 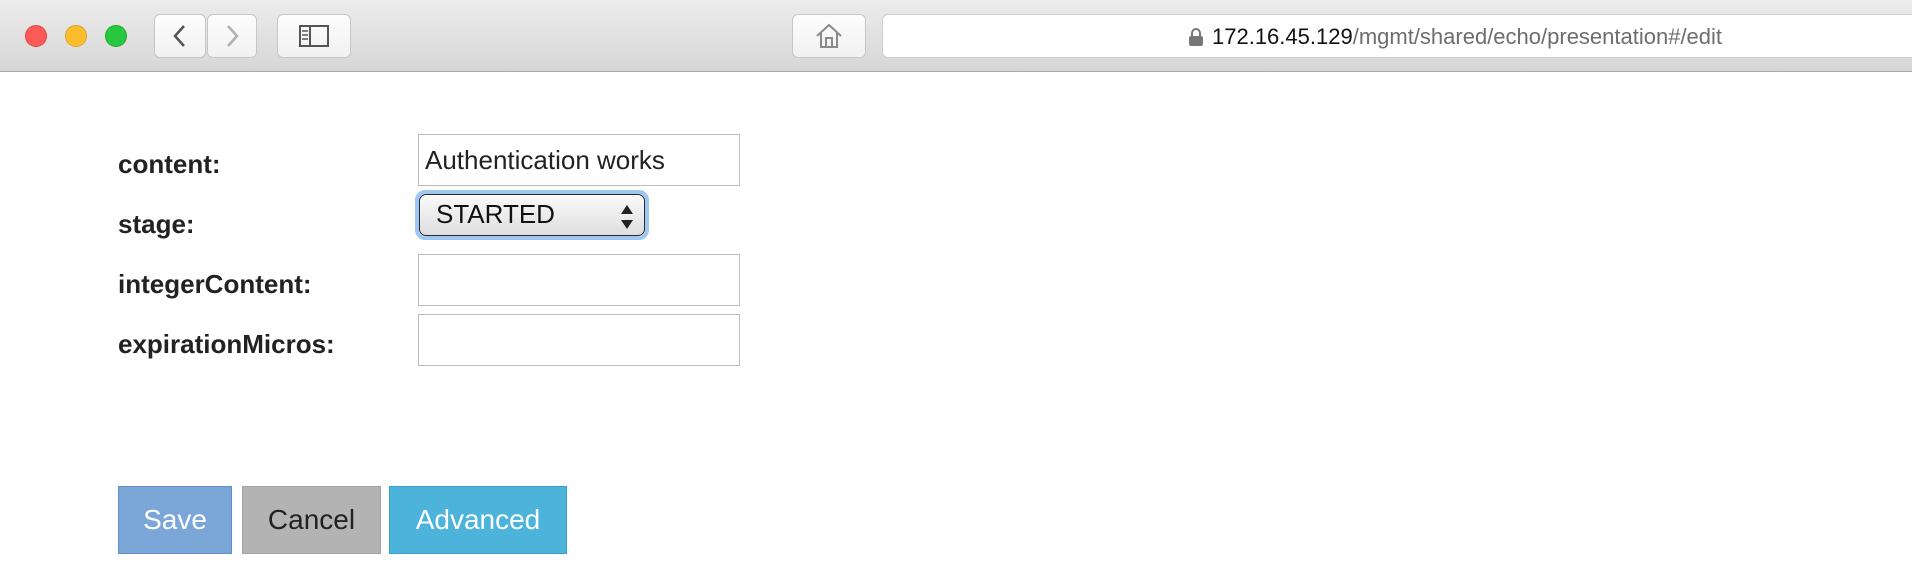 I want to click on close-window-icon, so click(x=36, y=36).